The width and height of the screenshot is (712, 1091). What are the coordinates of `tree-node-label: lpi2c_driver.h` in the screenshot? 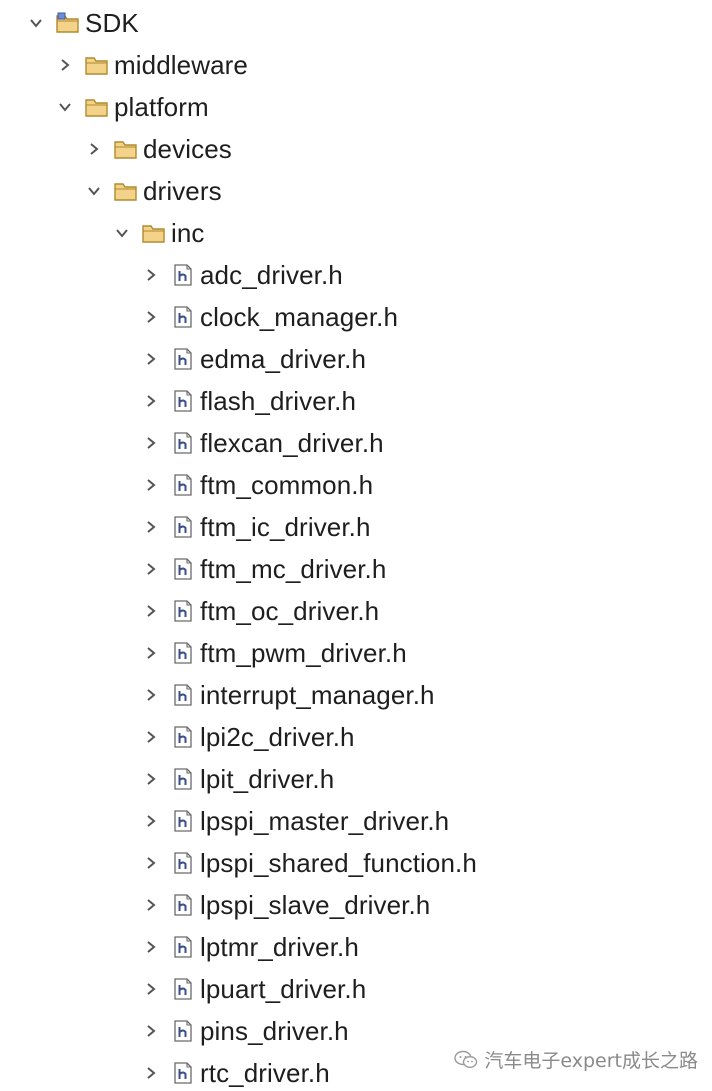 It's located at (277, 737).